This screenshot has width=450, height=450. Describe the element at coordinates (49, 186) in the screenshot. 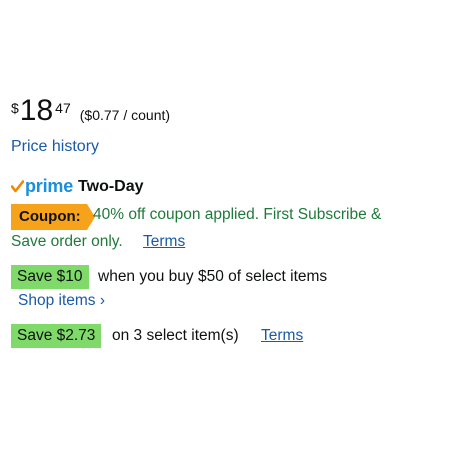

I see `prime-logo: prime` at that location.